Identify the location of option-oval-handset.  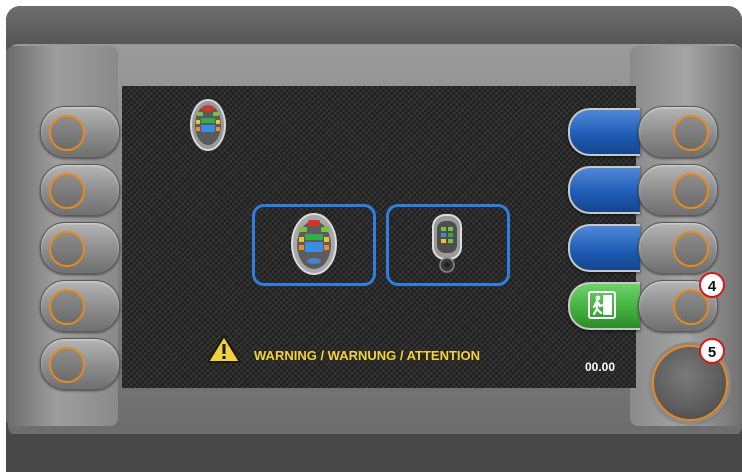
(314, 245).